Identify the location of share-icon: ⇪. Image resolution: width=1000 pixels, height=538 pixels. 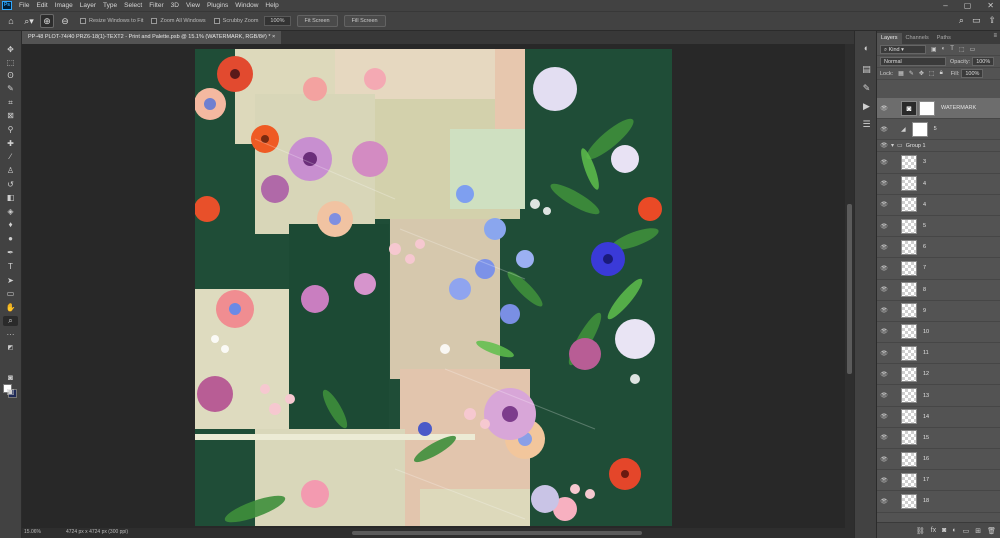
(992, 20).